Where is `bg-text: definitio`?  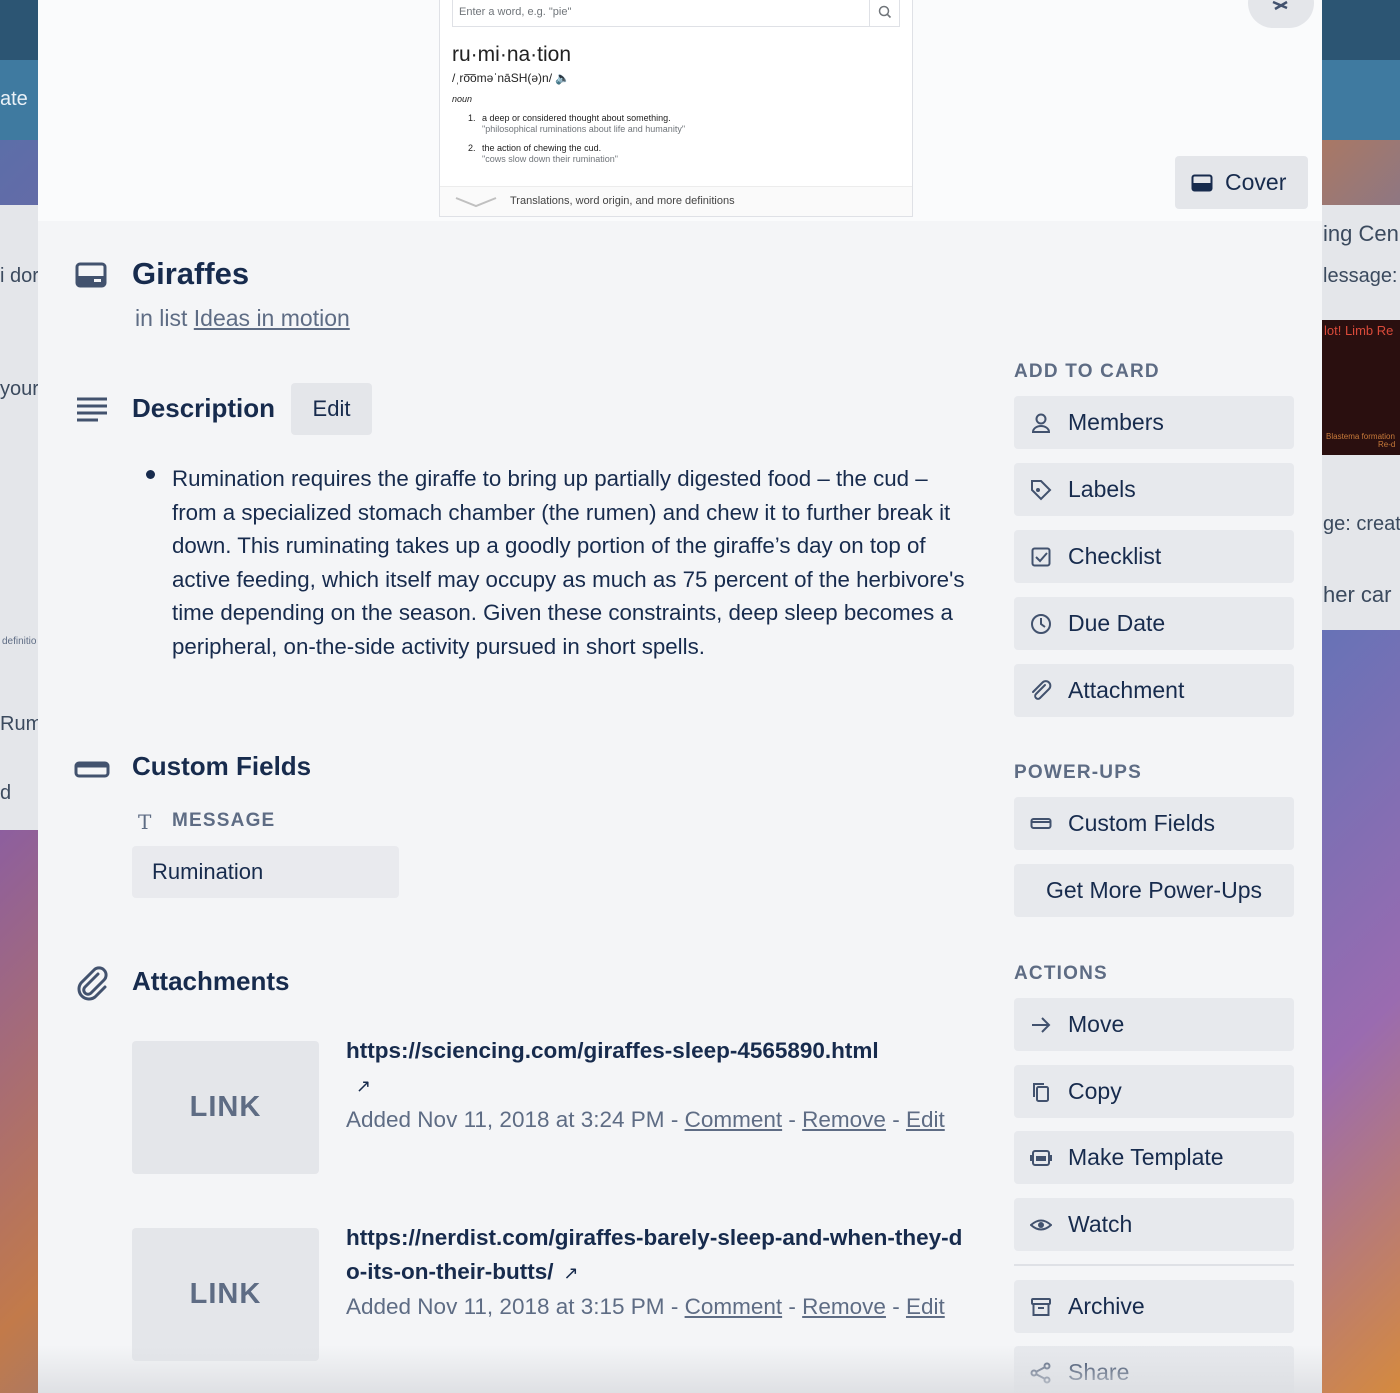
bg-text: definitio is located at coordinates (19, 641).